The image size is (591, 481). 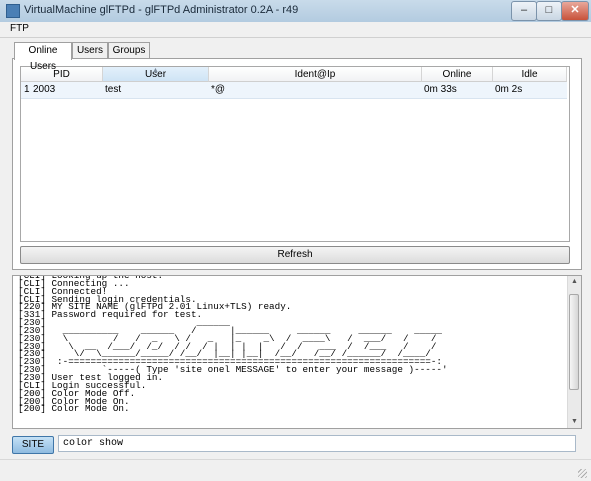 What do you see at coordinates (574, 422) in the screenshot?
I see `scroll-down-icon: ▼` at bounding box center [574, 422].